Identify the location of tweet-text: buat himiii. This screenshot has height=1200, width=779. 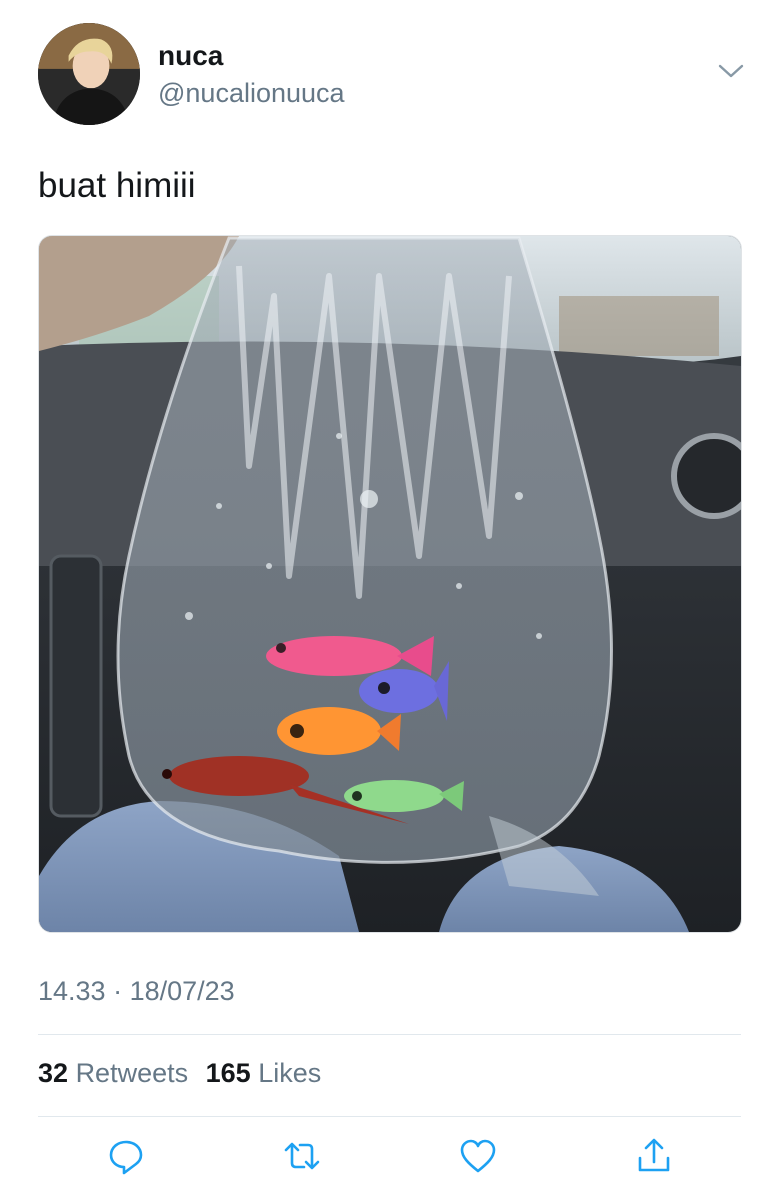
(117, 185).